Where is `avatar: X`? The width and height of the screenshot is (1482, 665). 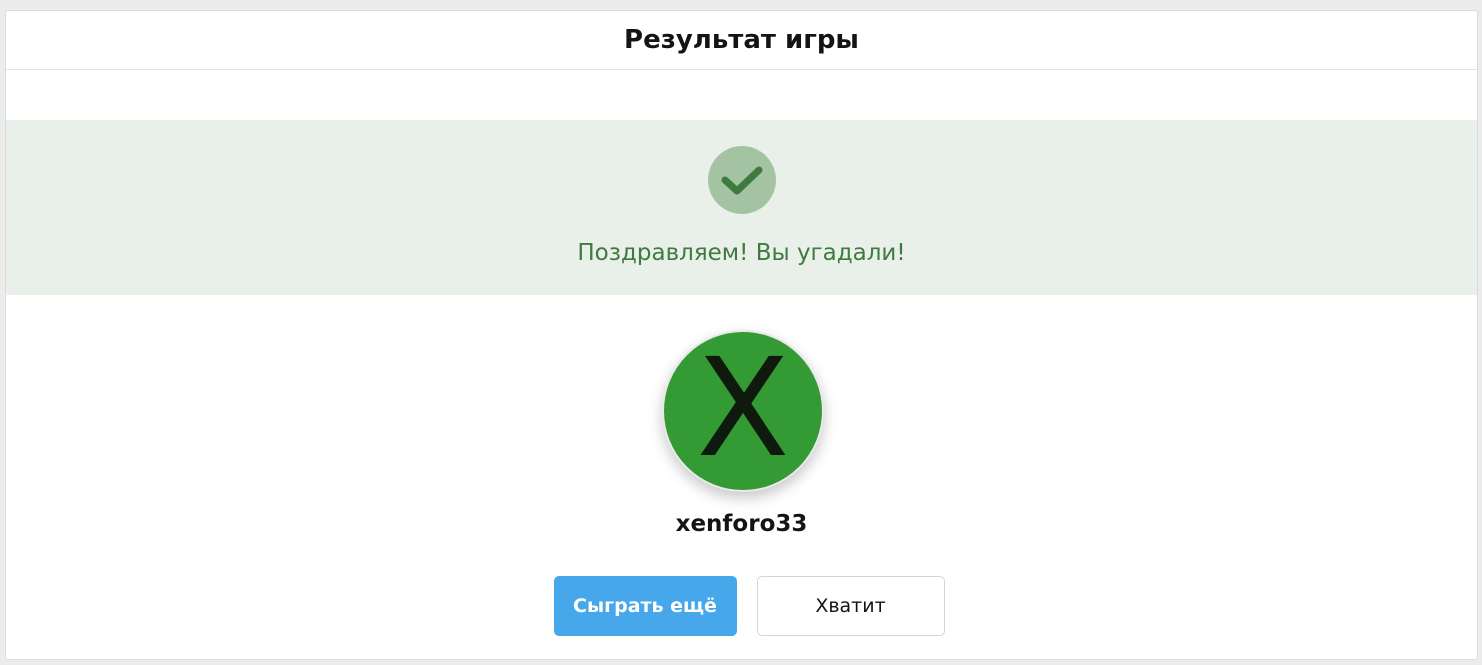
avatar: X is located at coordinates (743, 411).